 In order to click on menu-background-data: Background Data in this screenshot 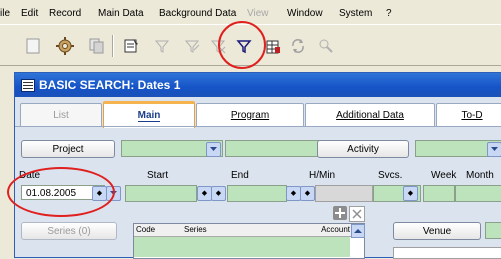, I will do `click(197, 13)`.